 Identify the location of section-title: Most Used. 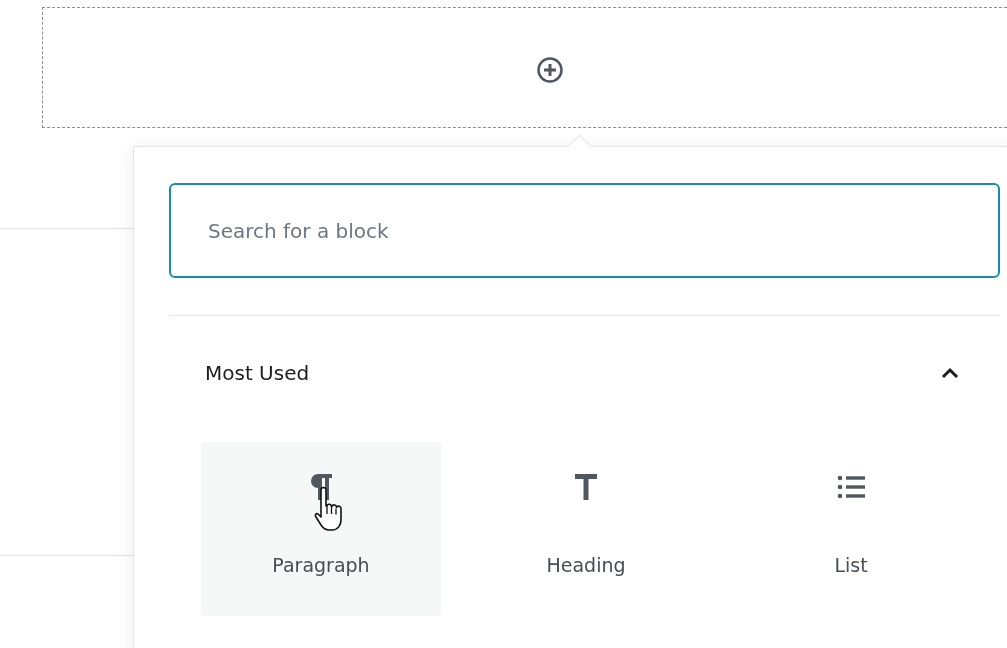
(257, 373).